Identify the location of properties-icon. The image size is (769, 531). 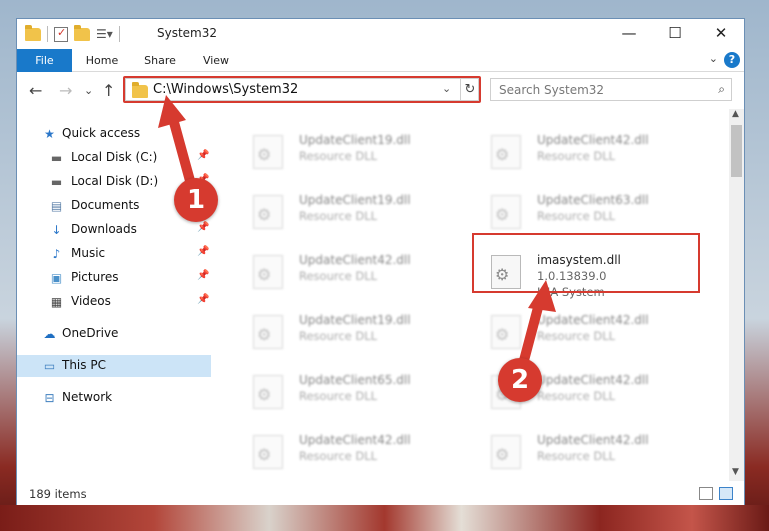
(61, 34).